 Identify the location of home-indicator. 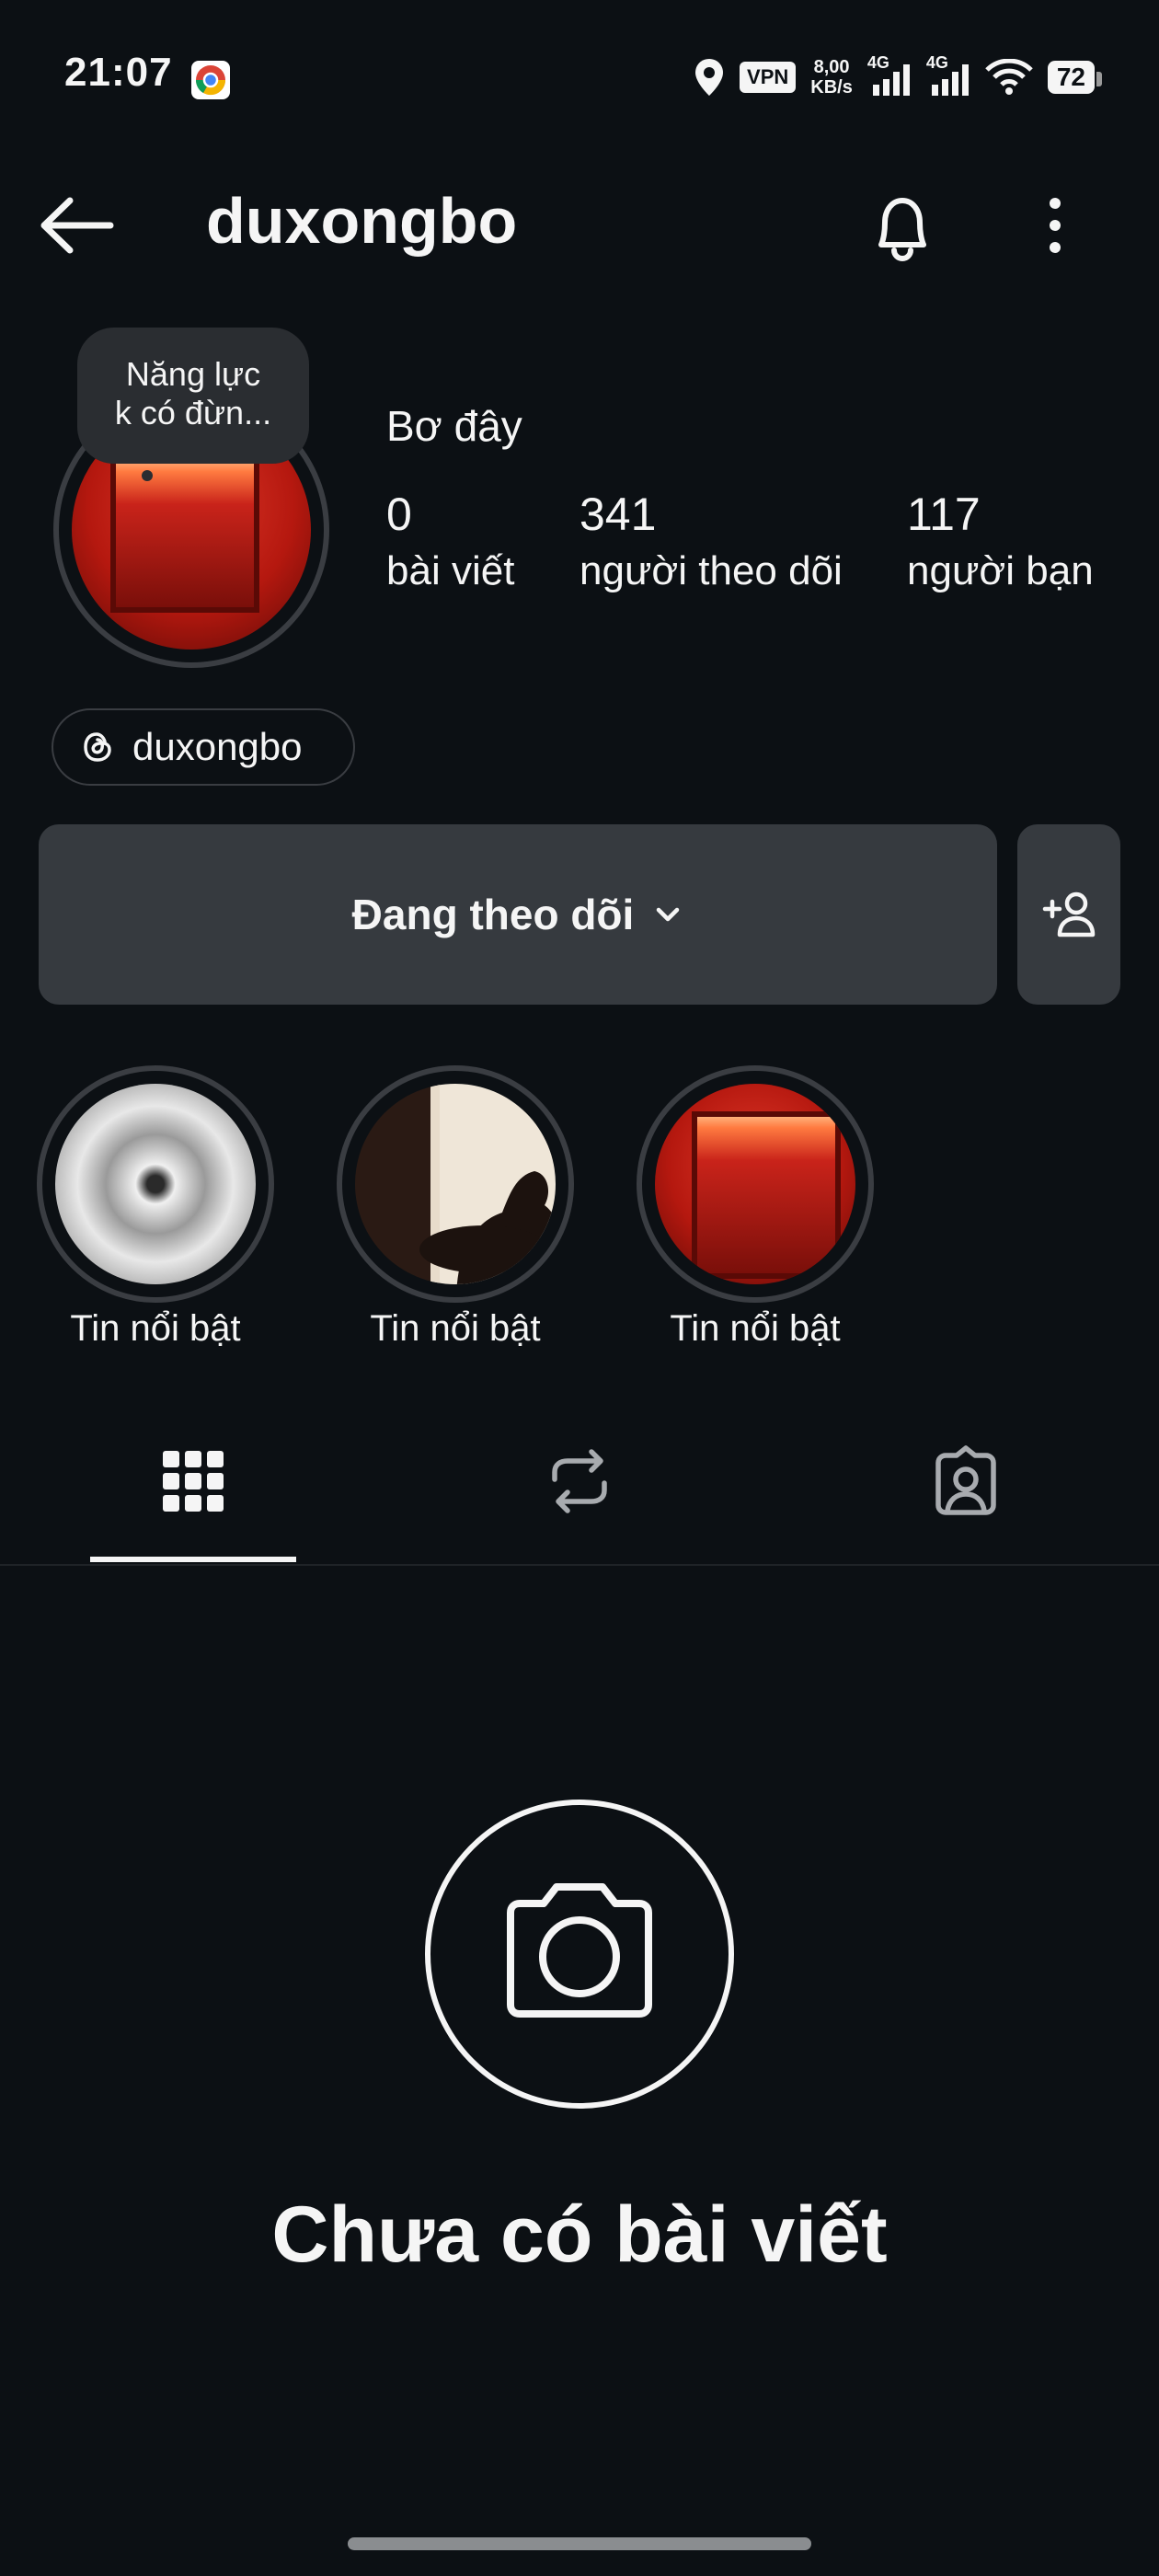
(579, 2543).